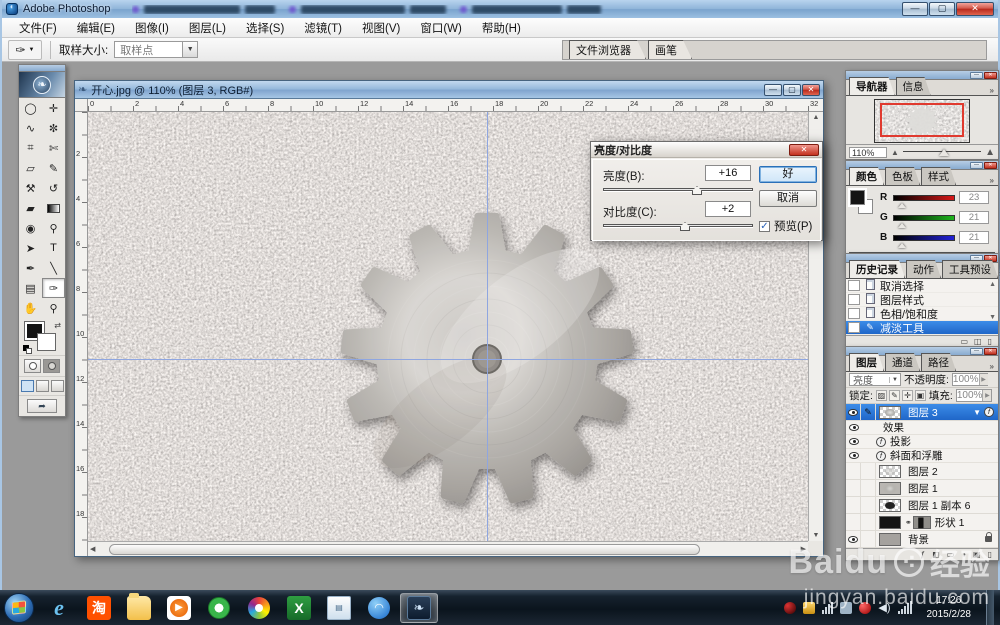 This screenshot has height=625, width=1000. I want to click on menu-item-6: 视图(V), so click(381, 28).